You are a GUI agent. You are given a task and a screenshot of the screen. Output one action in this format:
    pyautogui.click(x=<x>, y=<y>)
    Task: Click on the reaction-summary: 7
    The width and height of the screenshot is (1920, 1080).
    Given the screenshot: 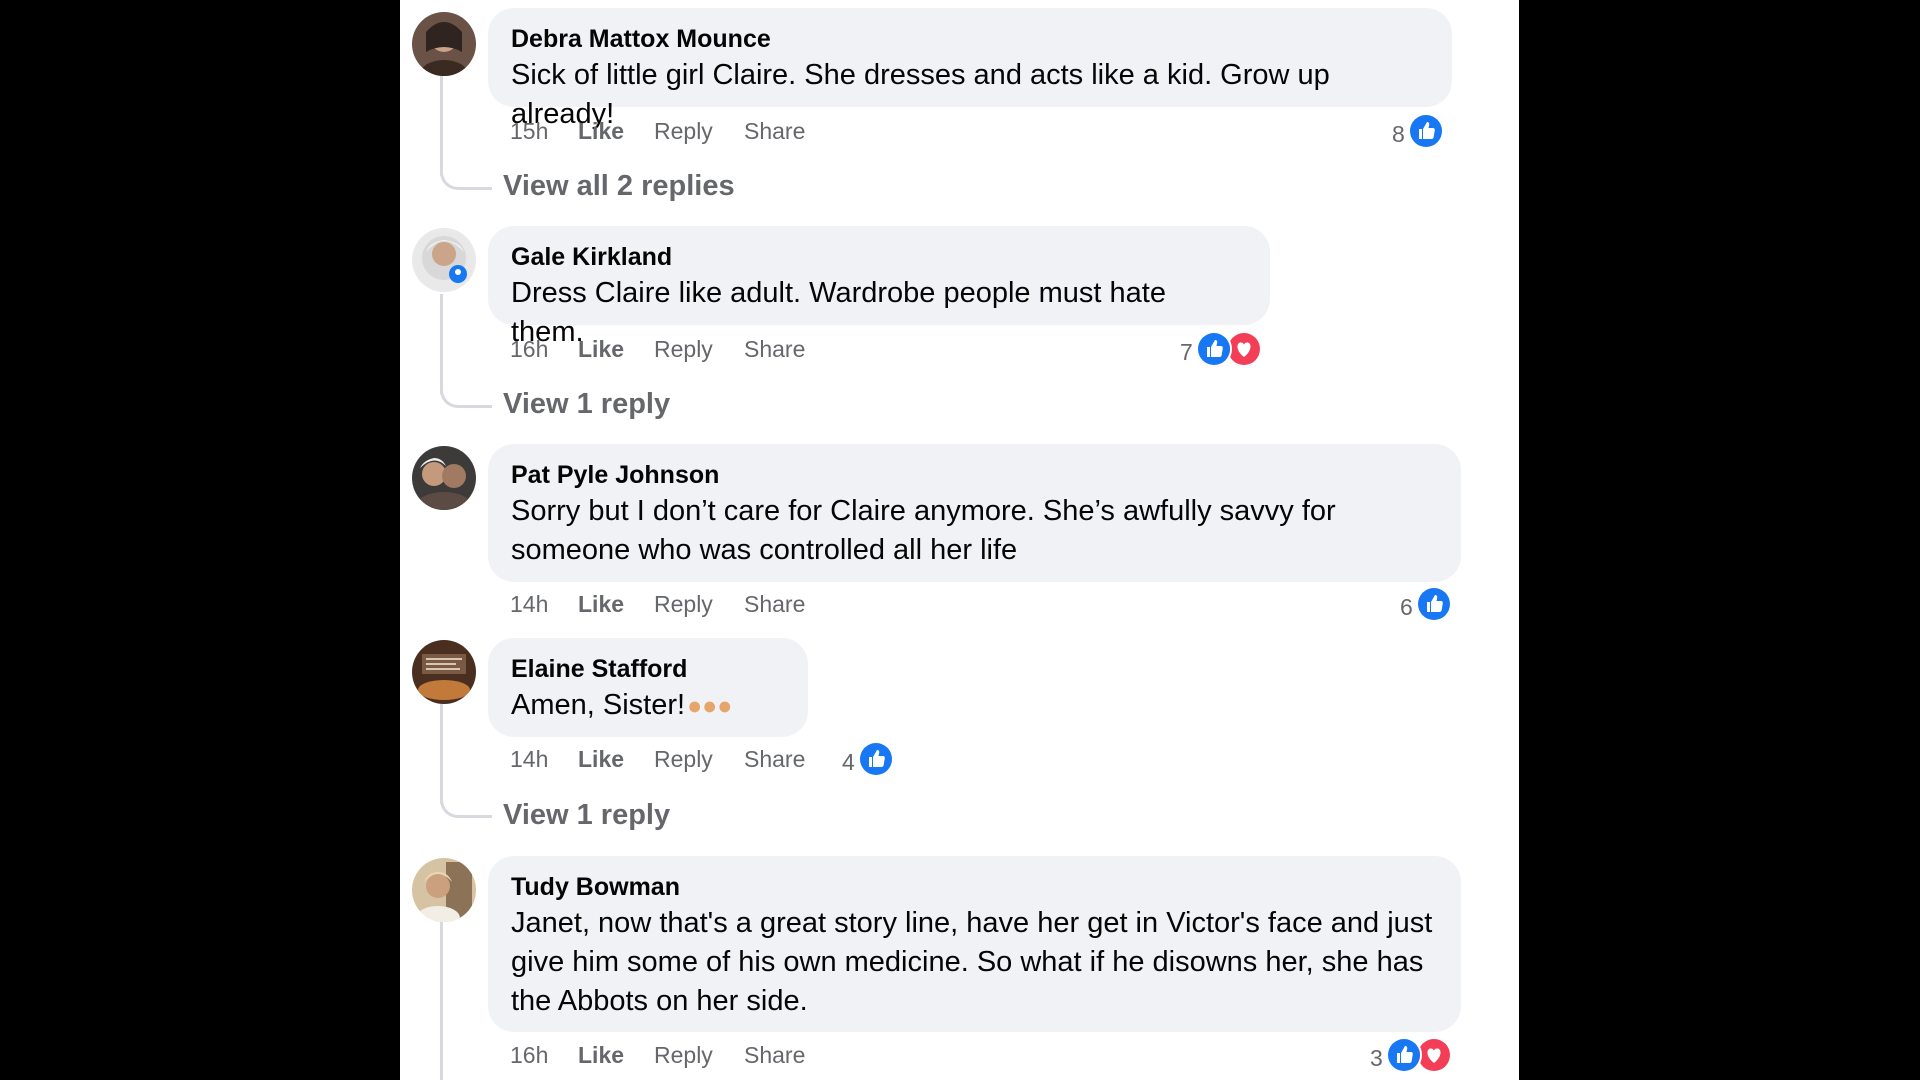 What is the action you would take?
    pyautogui.click(x=1221, y=349)
    